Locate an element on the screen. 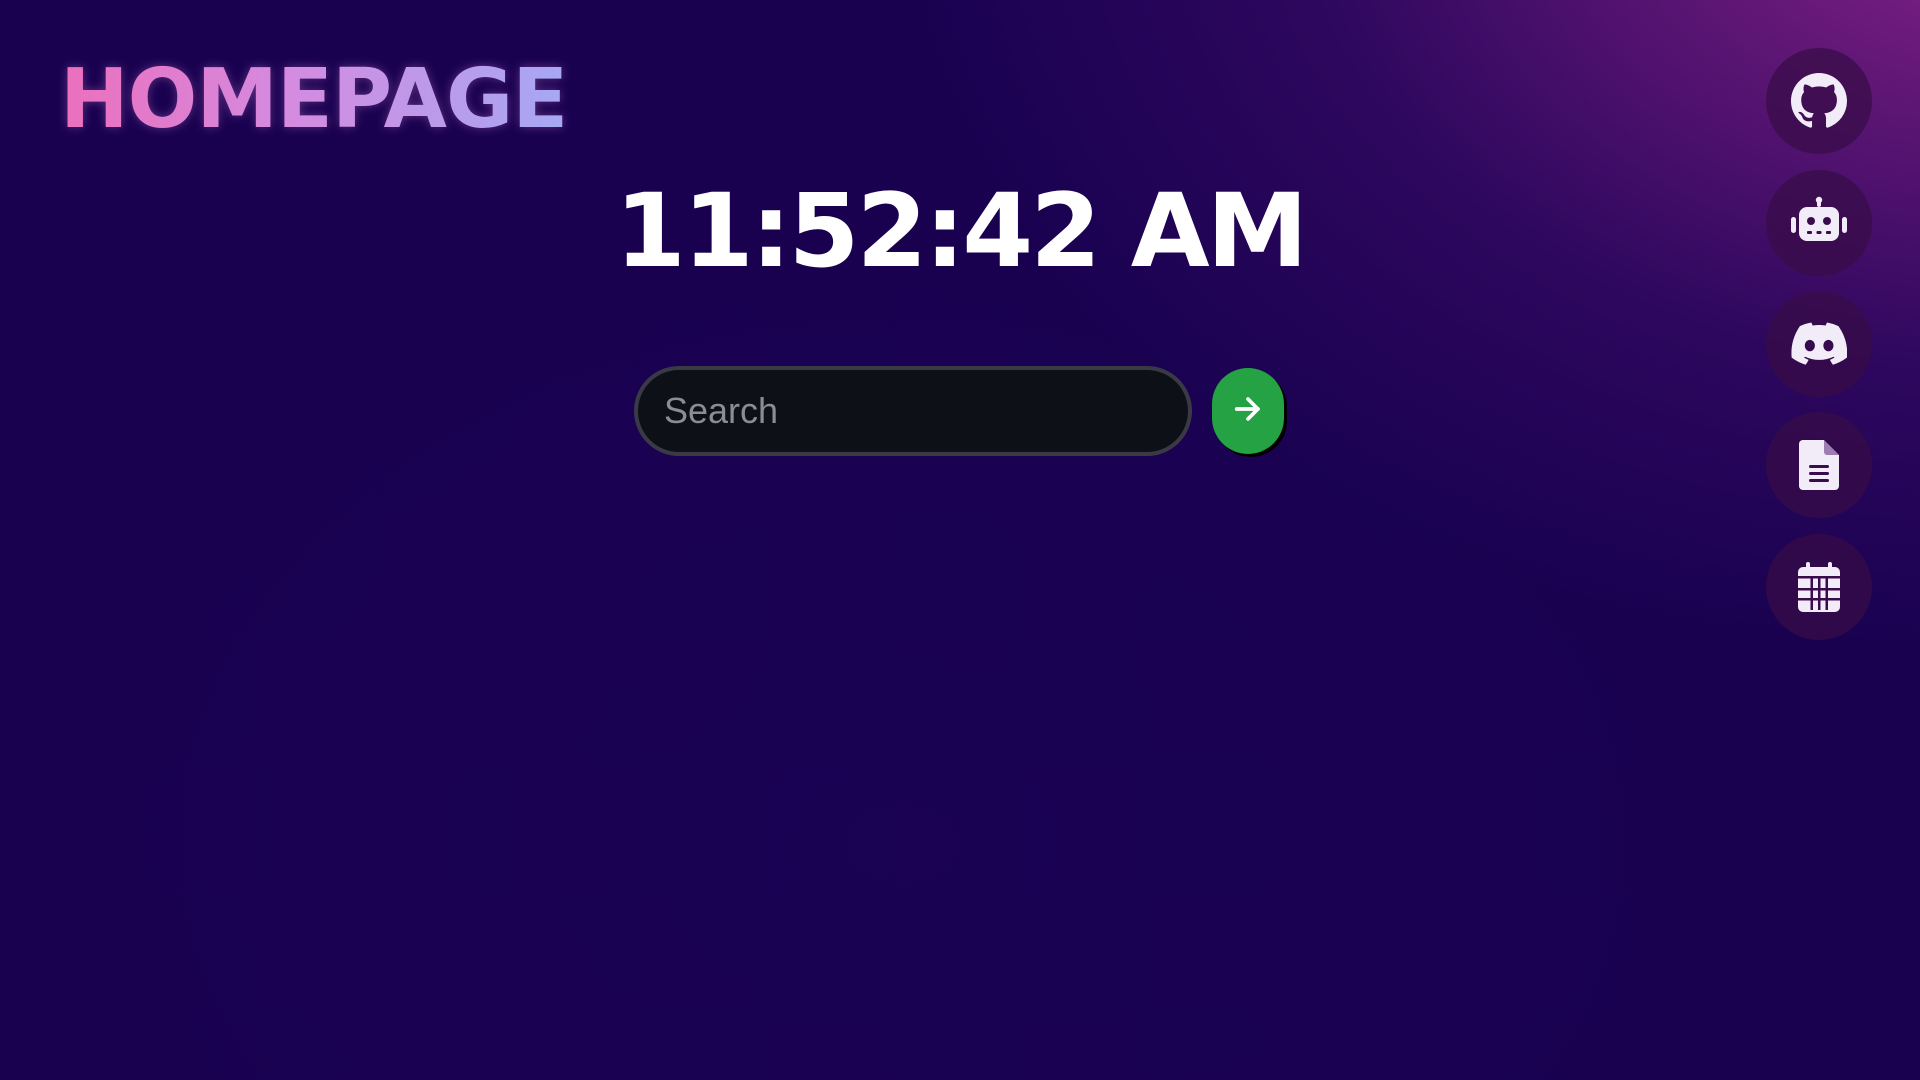 The width and height of the screenshot is (1920, 1080). discord-icon is located at coordinates (1819, 344).